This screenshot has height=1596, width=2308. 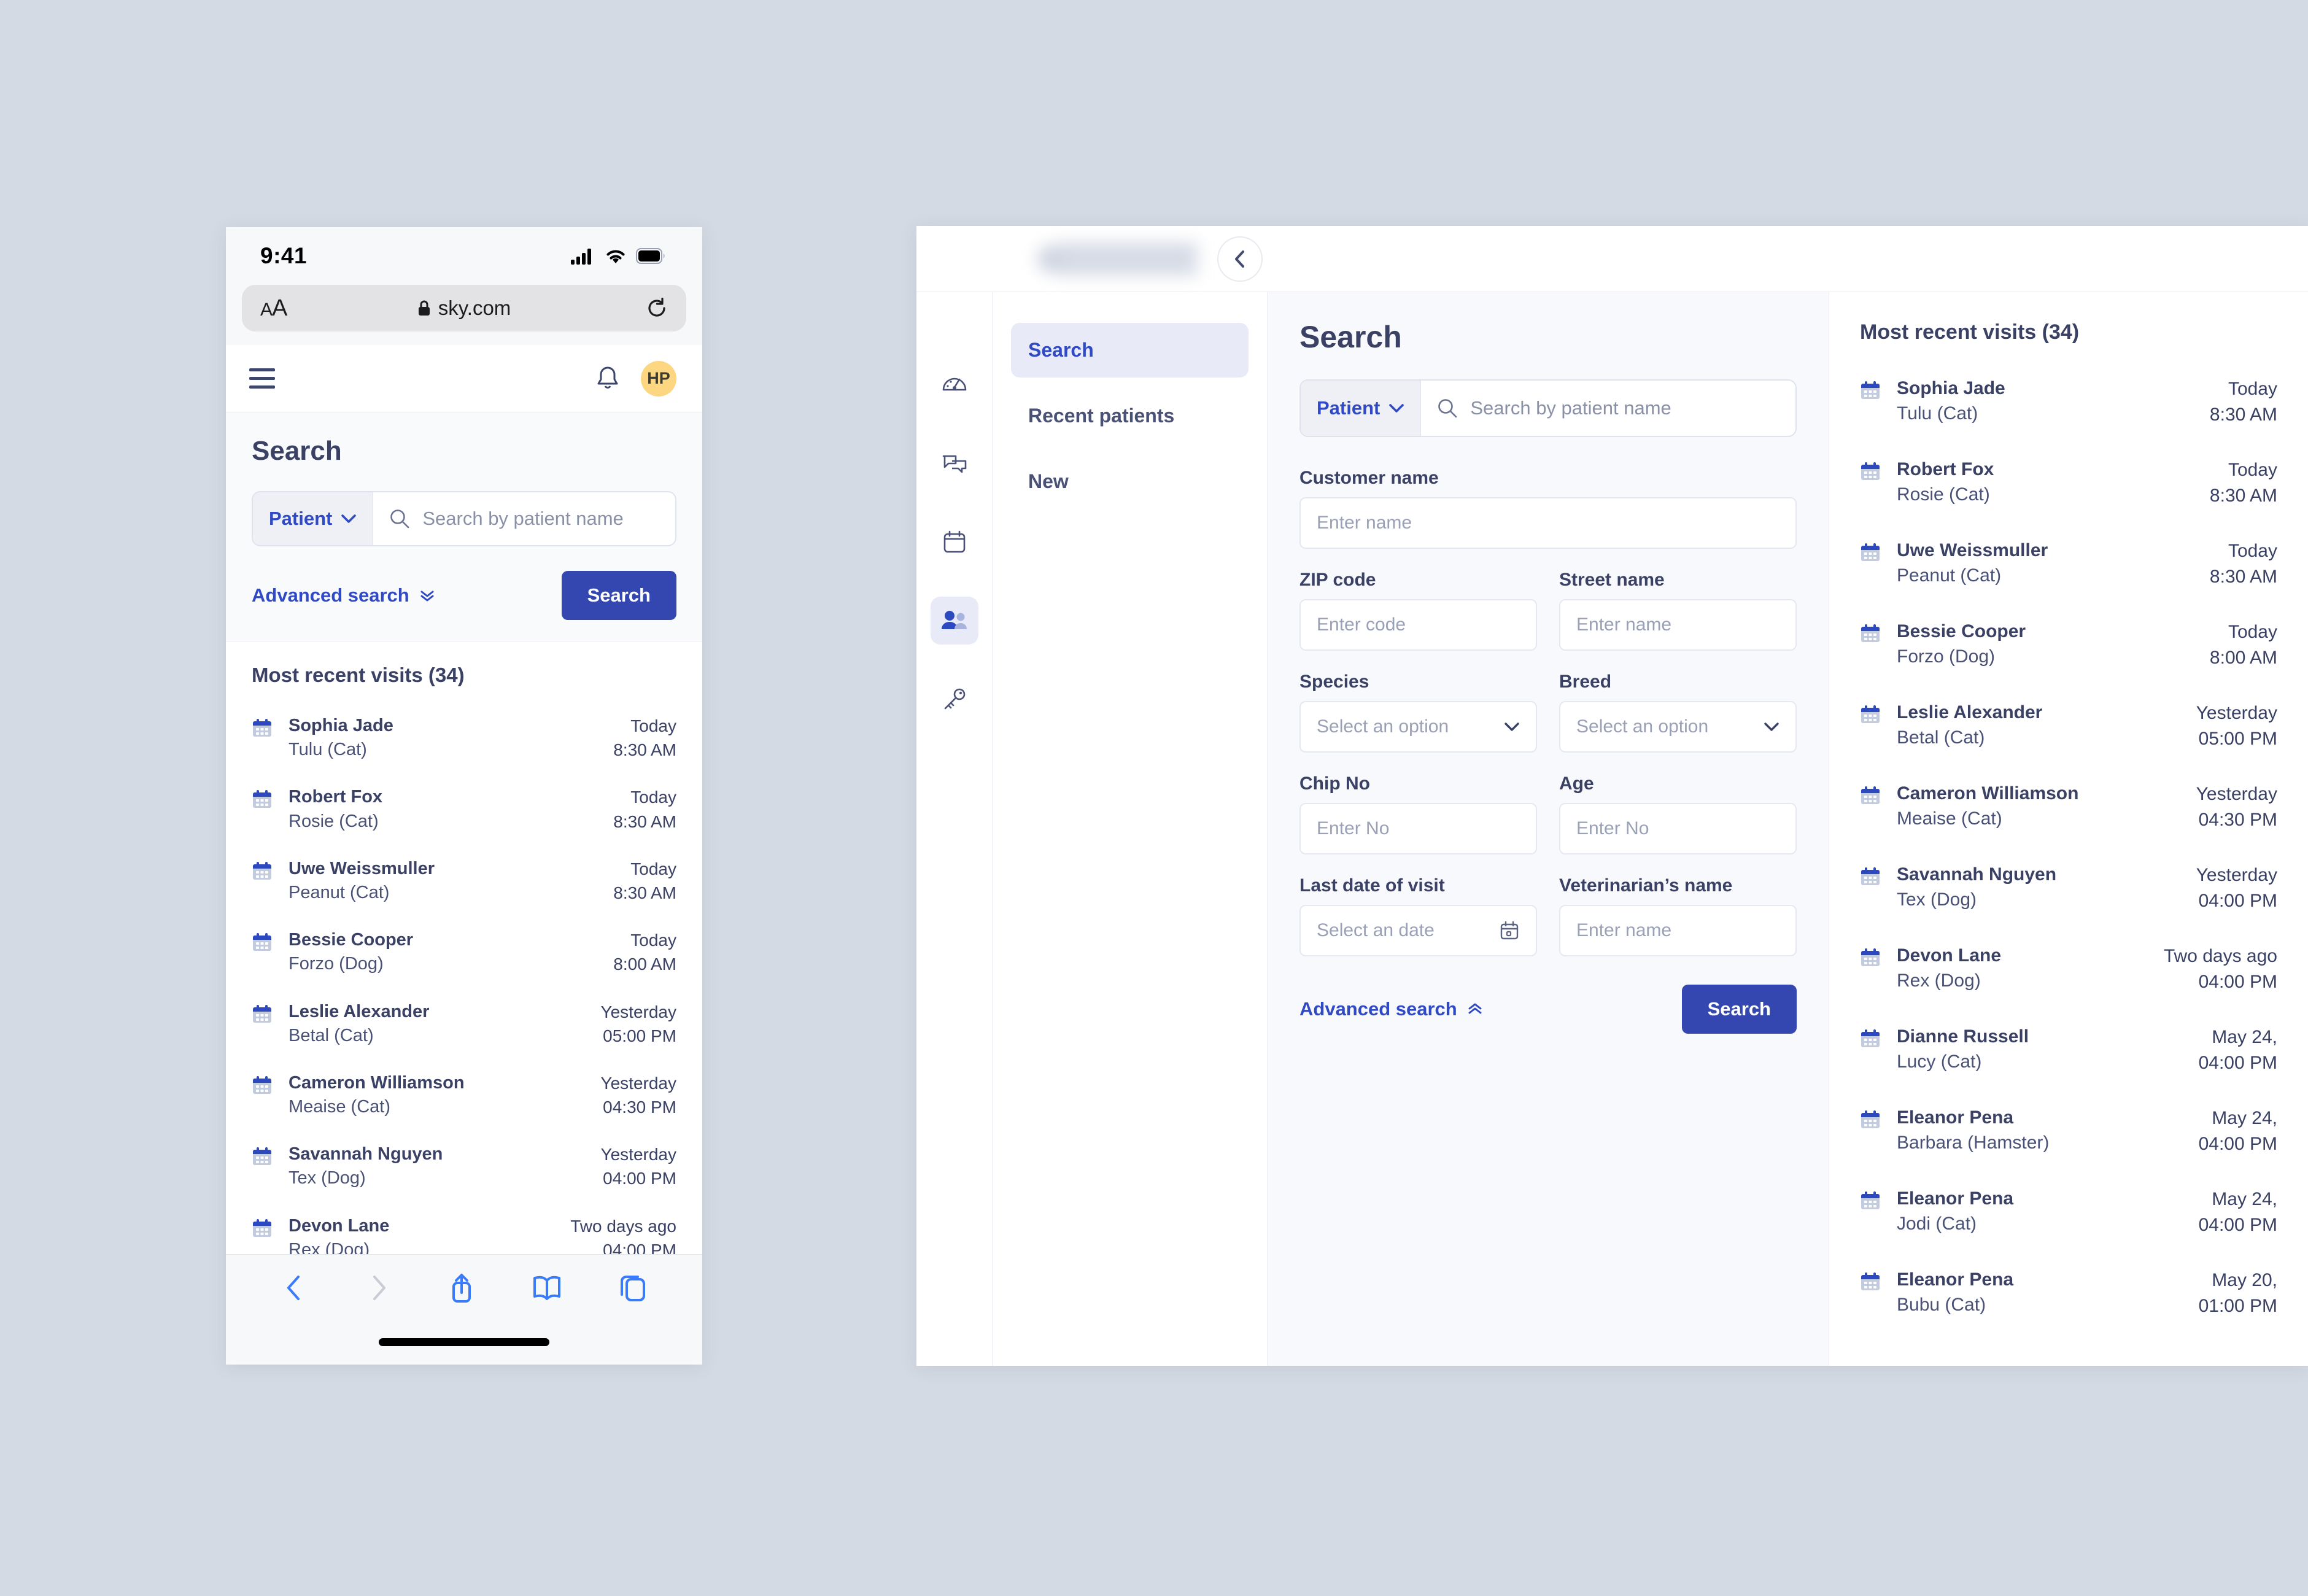 What do you see at coordinates (1369, 478) in the screenshot?
I see `field-label: Customer name` at bounding box center [1369, 478].